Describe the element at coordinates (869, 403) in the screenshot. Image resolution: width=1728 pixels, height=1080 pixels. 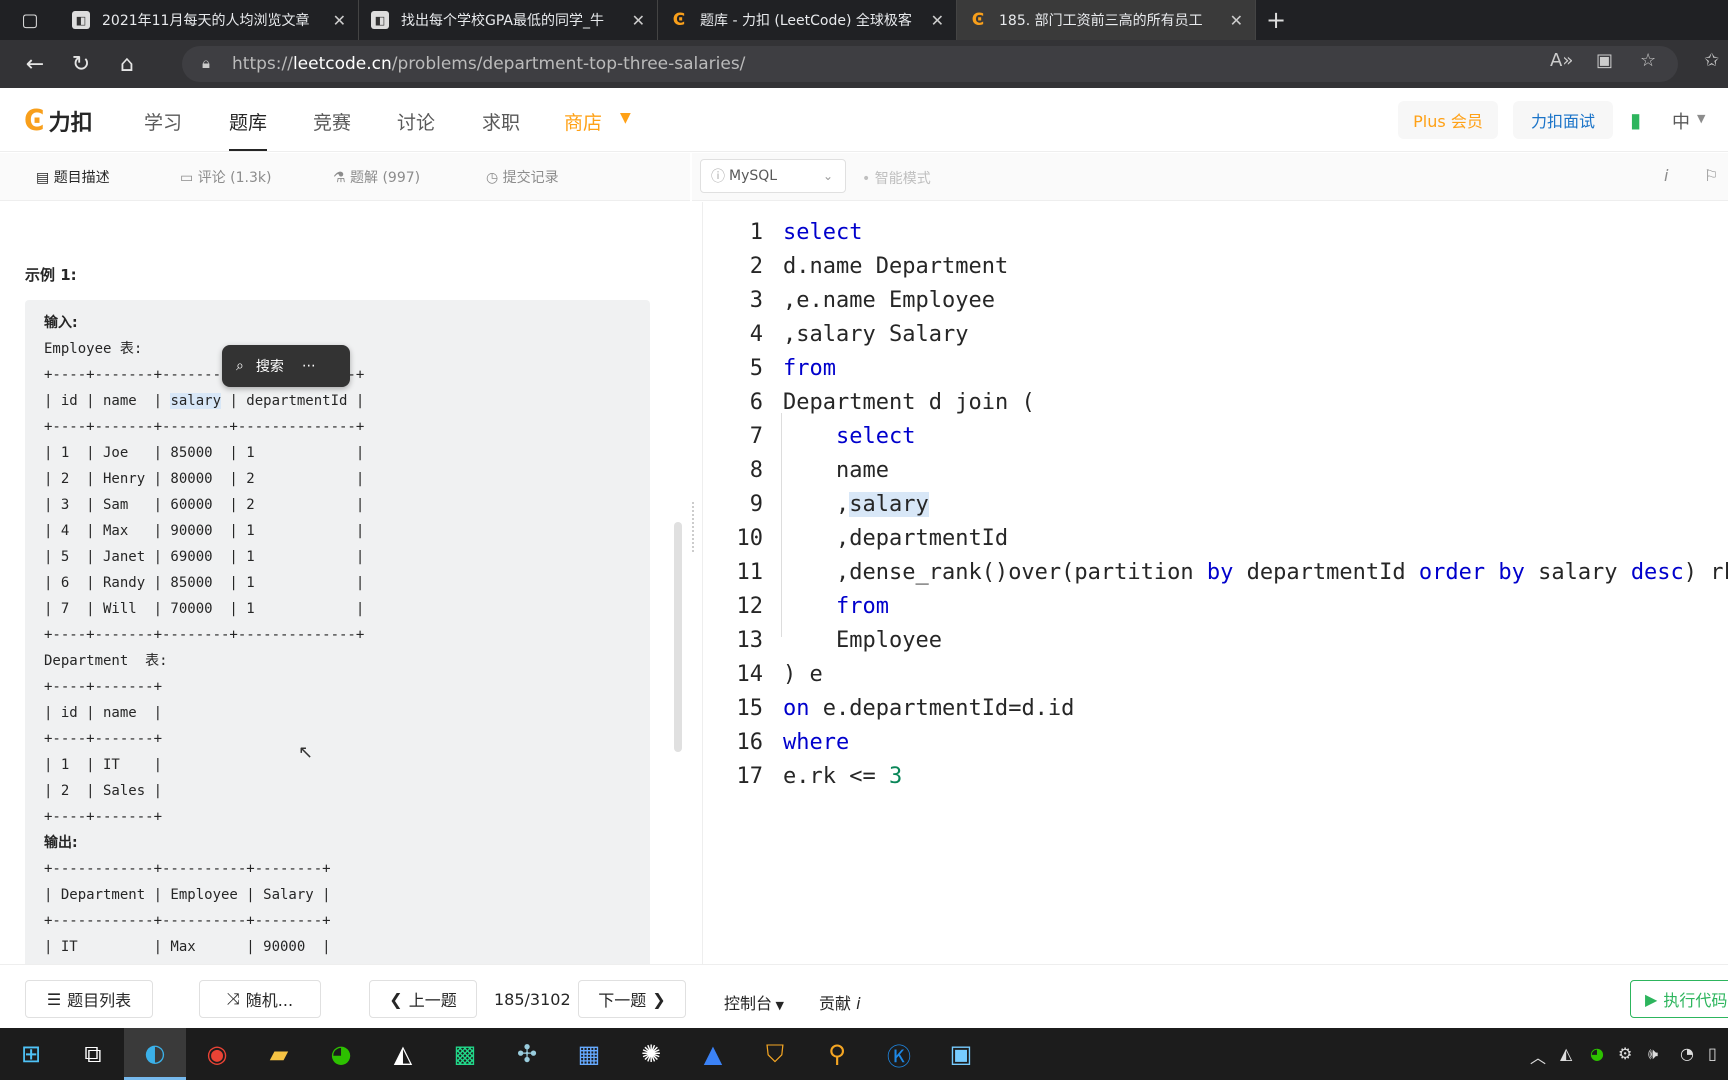
I see `code-line: 6 Department d join (` at that location.